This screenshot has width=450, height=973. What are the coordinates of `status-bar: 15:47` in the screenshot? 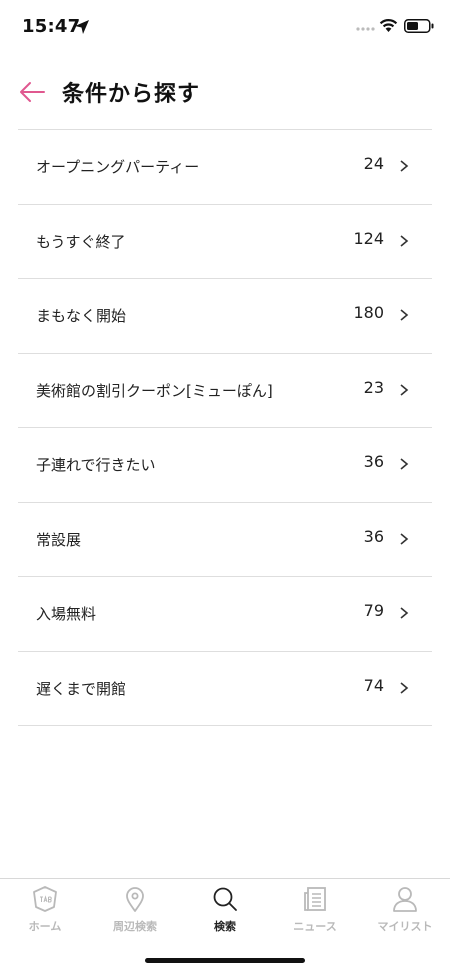 It's located at (225, 28).